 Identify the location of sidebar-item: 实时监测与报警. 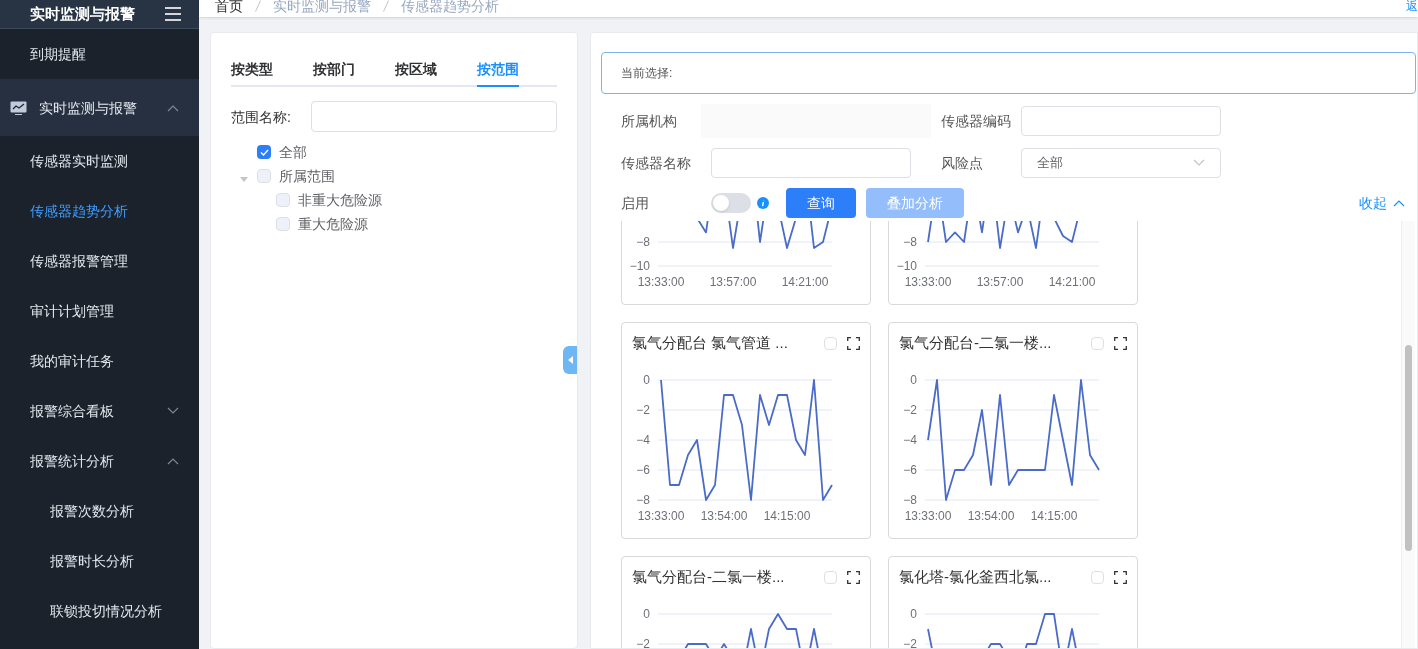
(99, 107).